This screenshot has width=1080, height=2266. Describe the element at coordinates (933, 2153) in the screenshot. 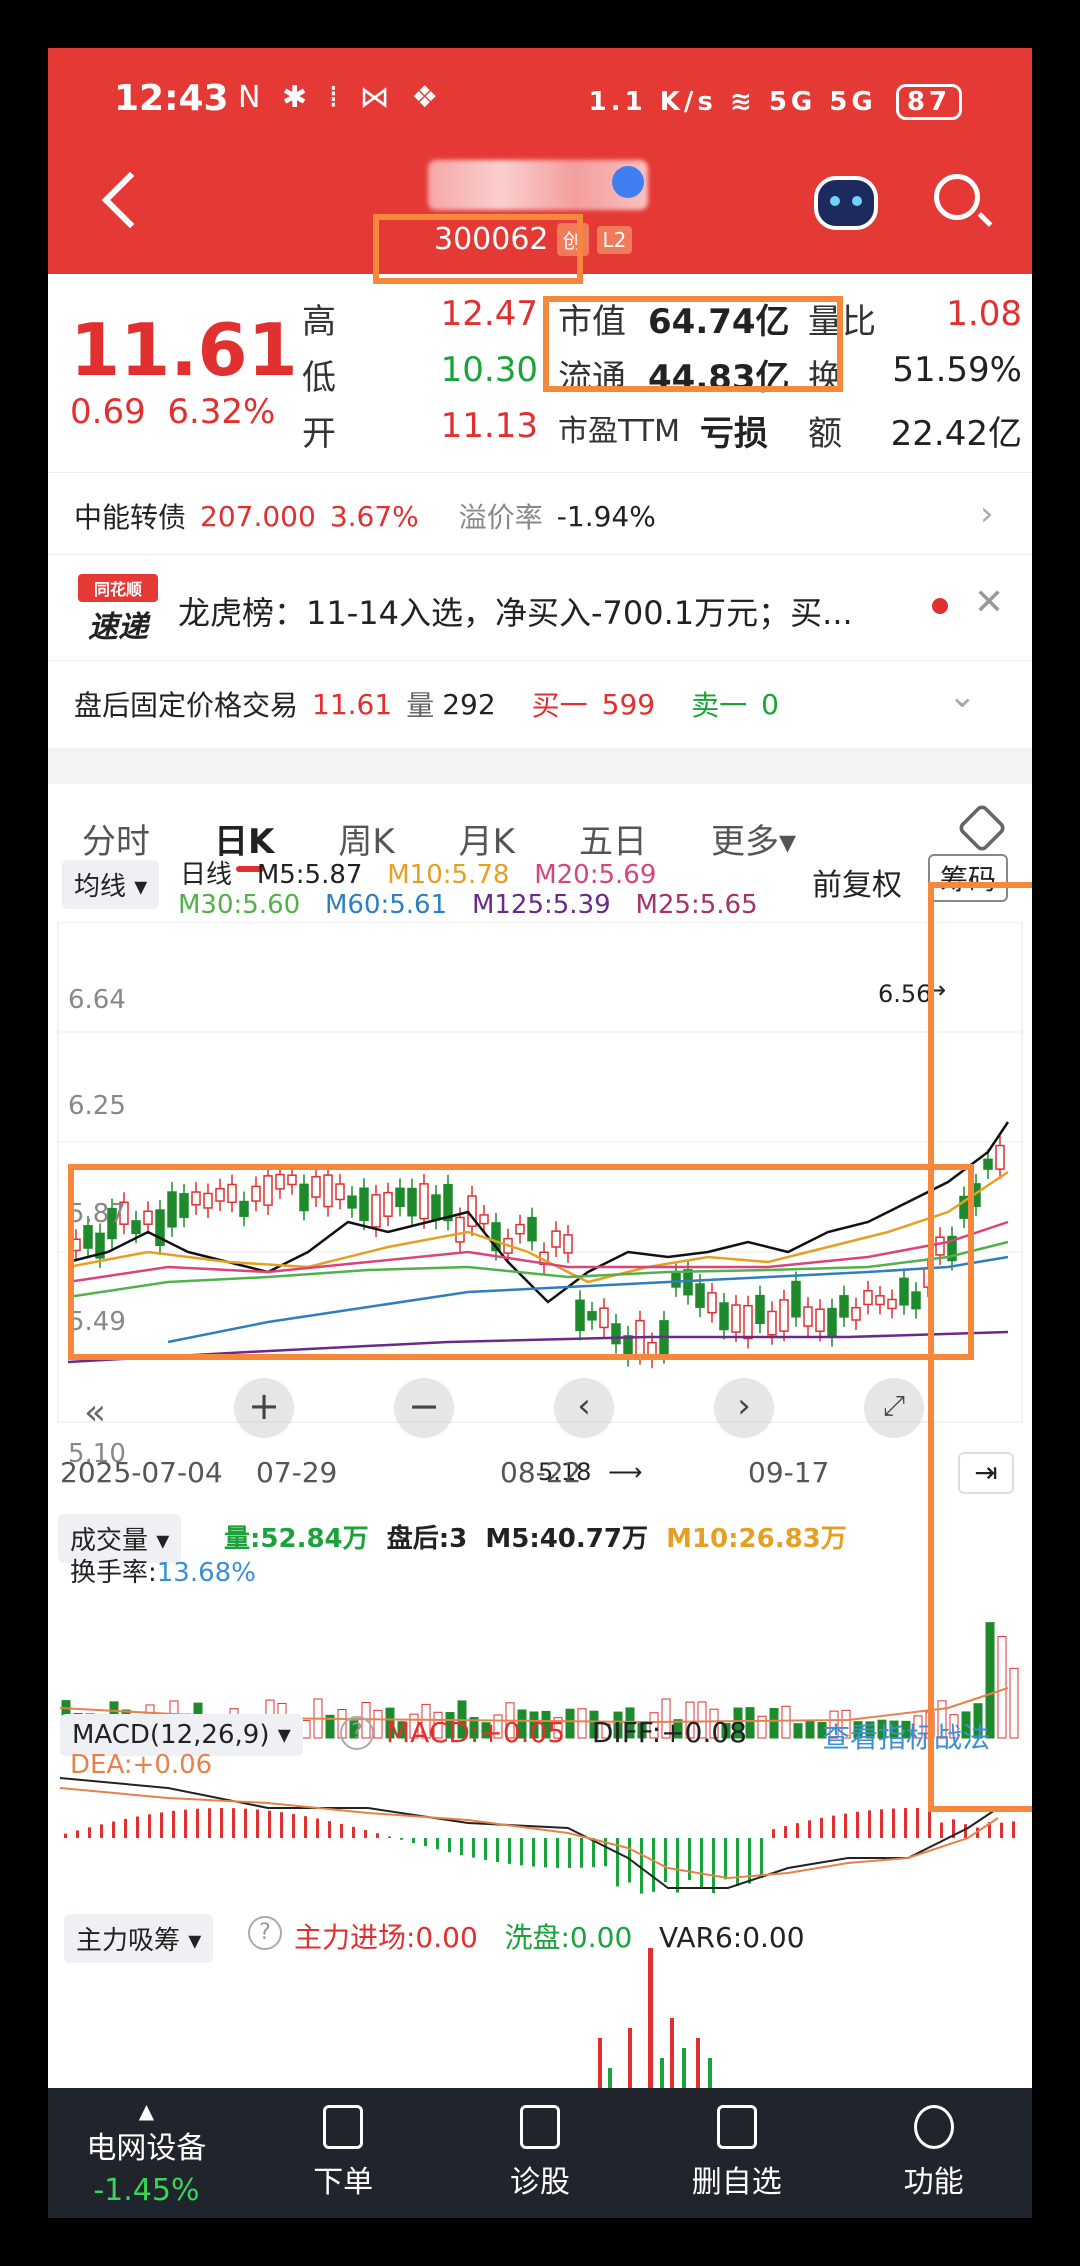

I see `function-button: 功能` at that location.